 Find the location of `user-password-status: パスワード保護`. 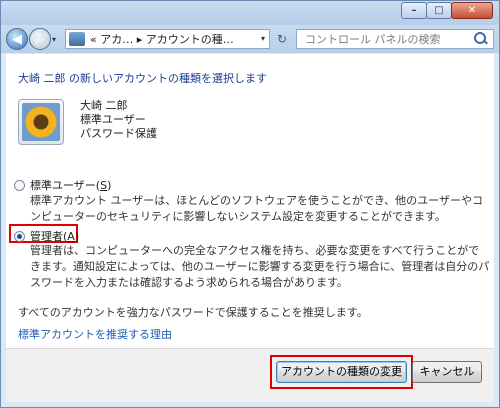

user-password-status: パスワード保護 is located at coordinates (118, 133).